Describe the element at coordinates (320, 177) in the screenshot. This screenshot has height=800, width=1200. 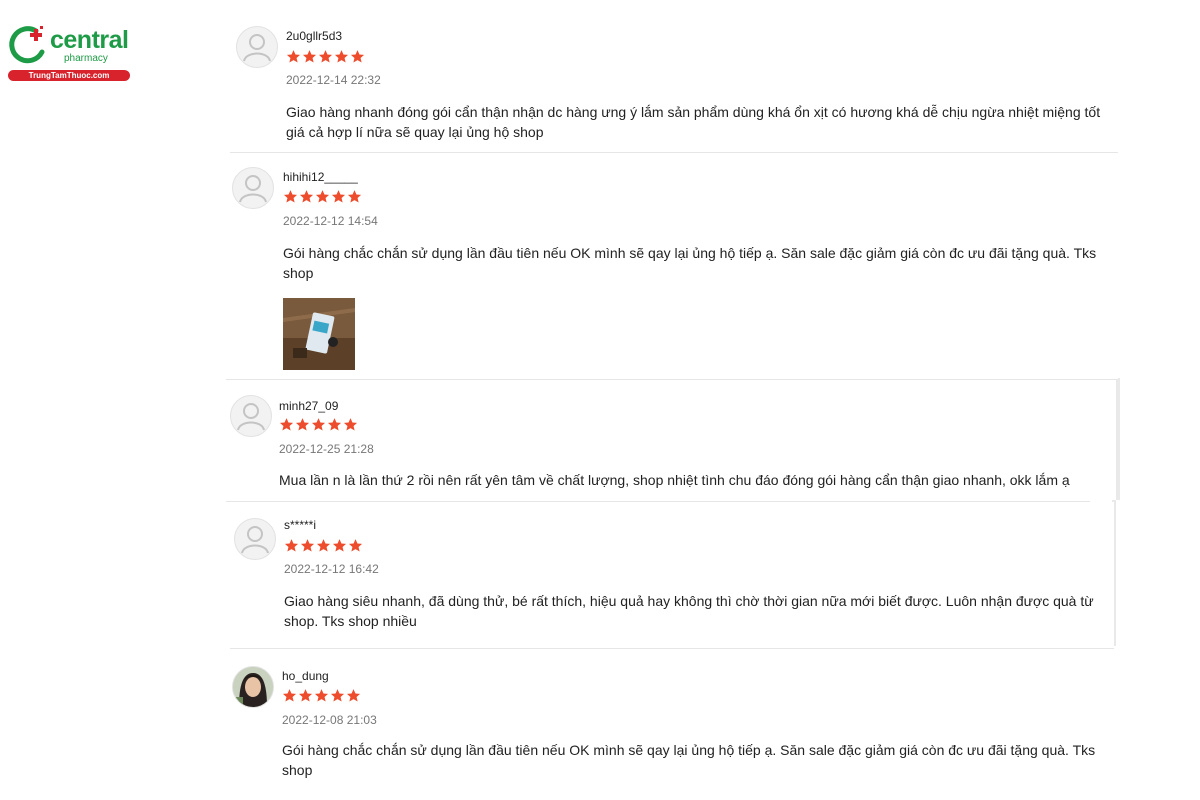
I see `review-username: hihihi12_____` at that location.